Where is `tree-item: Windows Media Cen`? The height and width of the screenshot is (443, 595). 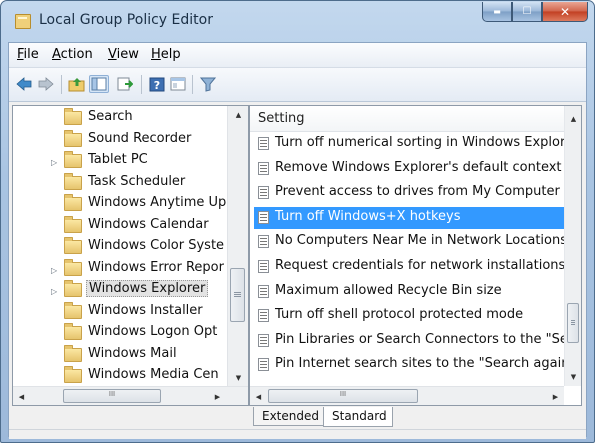 tree-item: Windows Media Cen is located at coordinates (120, 376).